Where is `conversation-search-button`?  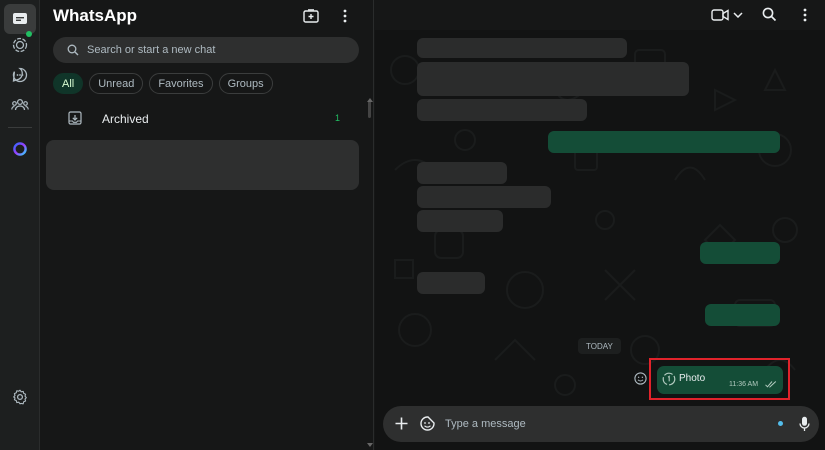
conversation-search-button is located at coordinates (769, 17).